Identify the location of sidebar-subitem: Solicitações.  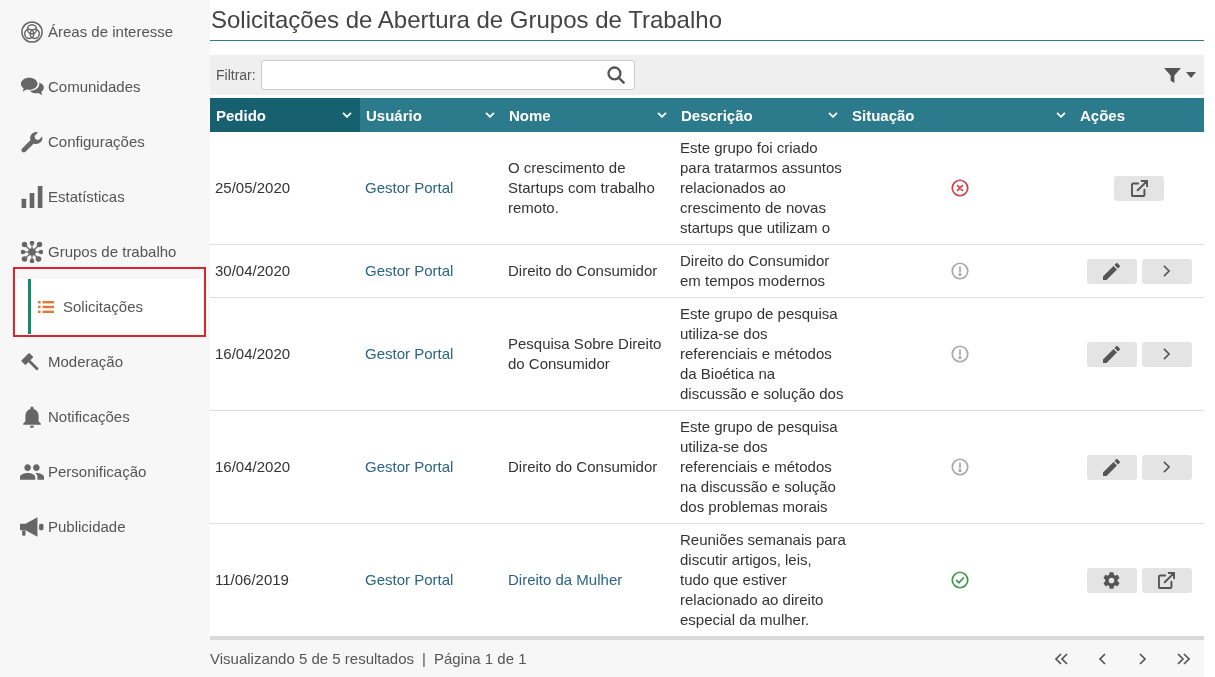
(109, 306).